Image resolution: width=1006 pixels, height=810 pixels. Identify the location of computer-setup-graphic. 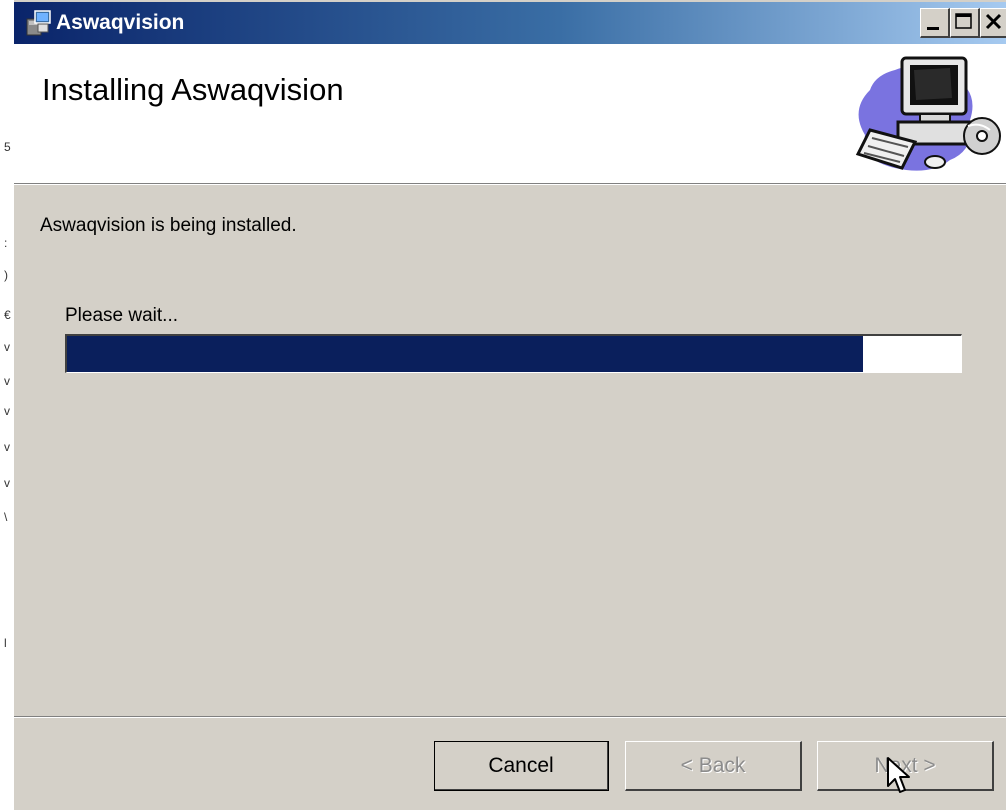
(928, 113).